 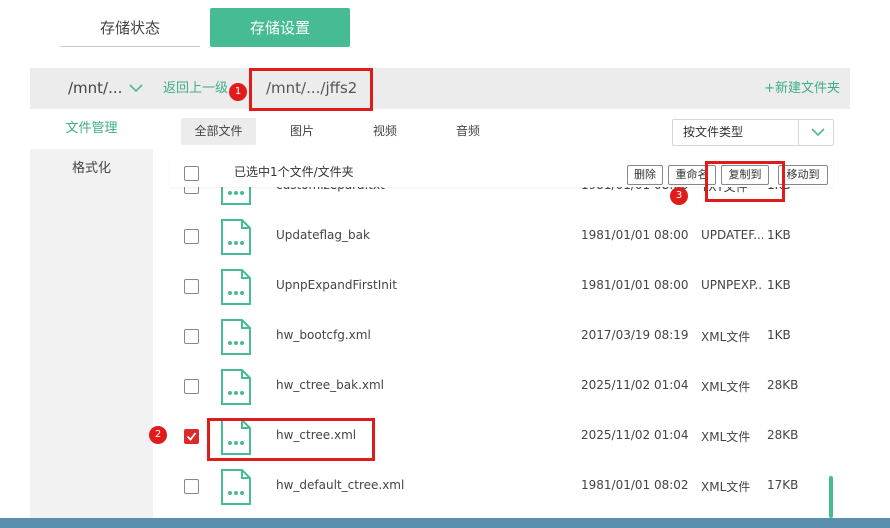 I want to click on tab-storage-settings: 存储设置, so click(x=280, y=27).